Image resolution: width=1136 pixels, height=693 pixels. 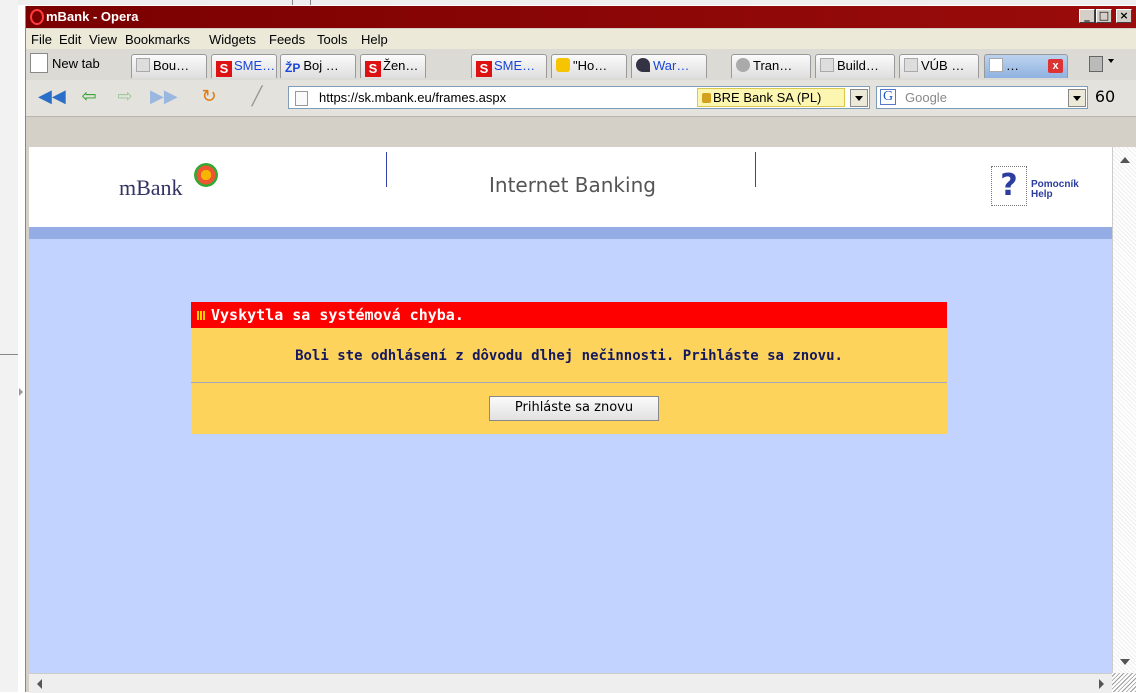 I want to click on security-badge: BRE Bank SA (PL), so click(x=771, y=97).